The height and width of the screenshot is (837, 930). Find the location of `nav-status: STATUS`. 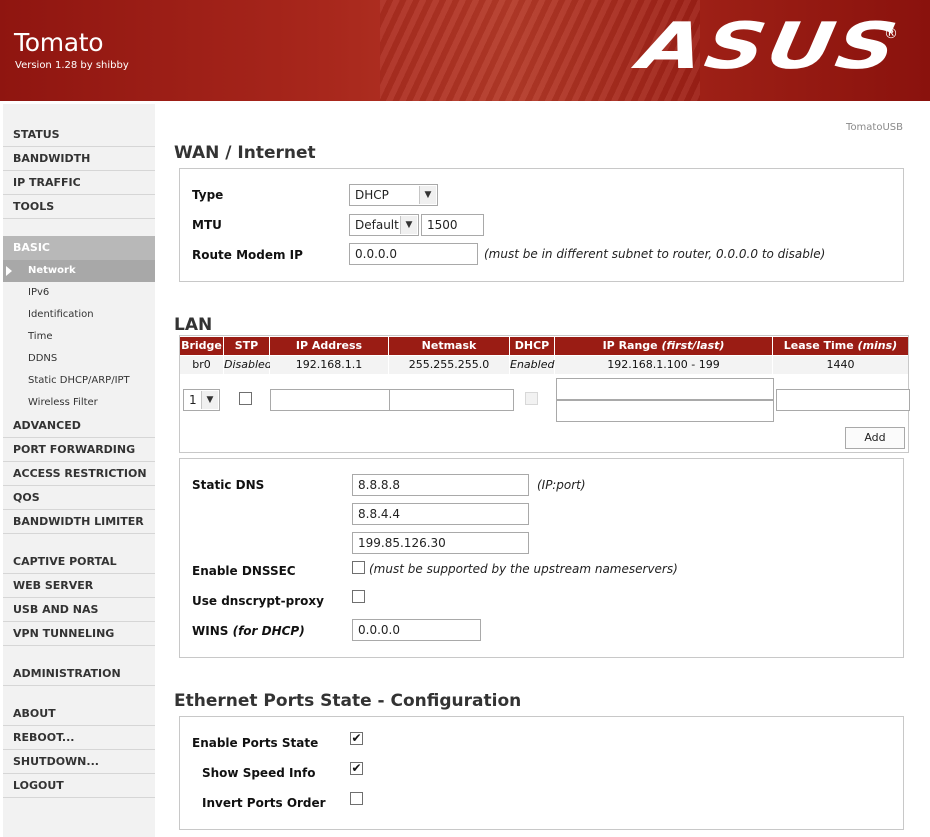

nav-status: STATUS is located at coordinates (79, 135).